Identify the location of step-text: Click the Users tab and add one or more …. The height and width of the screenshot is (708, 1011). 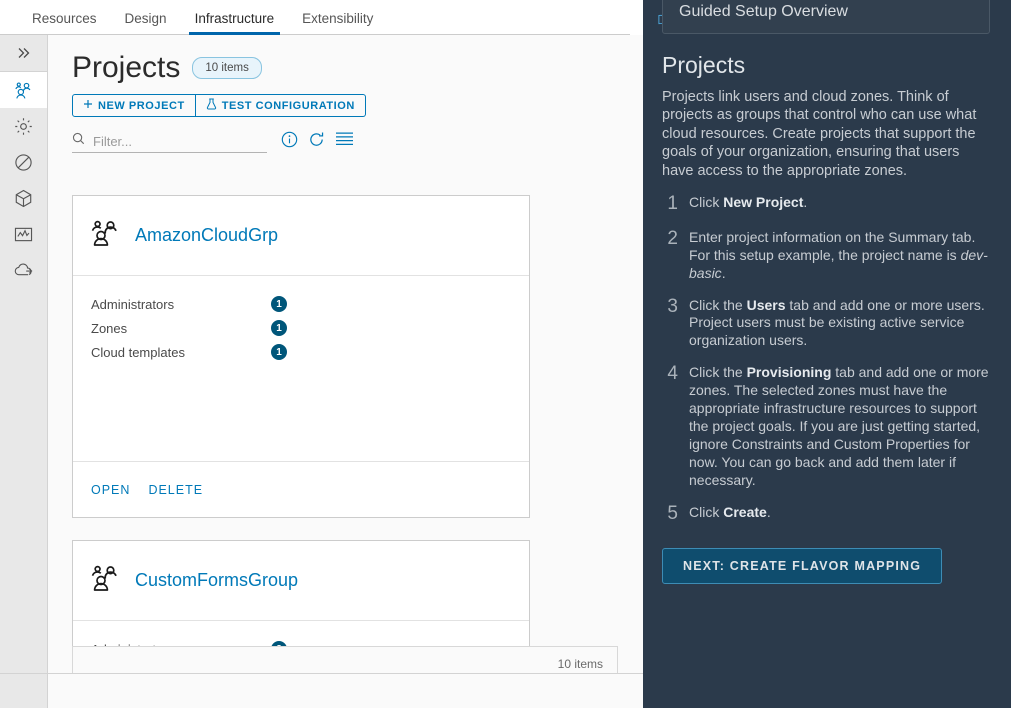
(837, 322).